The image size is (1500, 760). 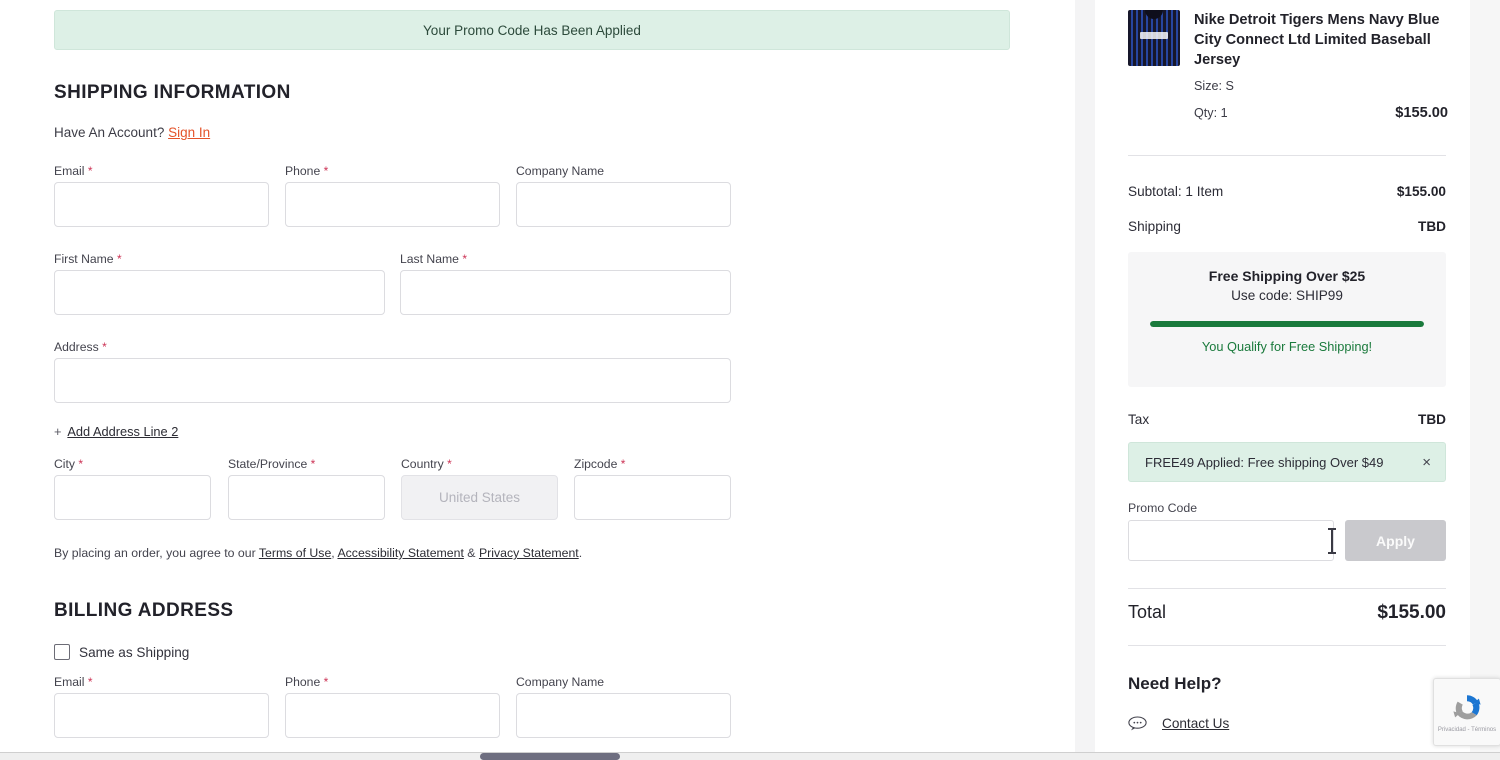 What do you see at coordinates (392, 380) in the screenshot?
I see `shipping-address-input` at bounding box center [392, 380].